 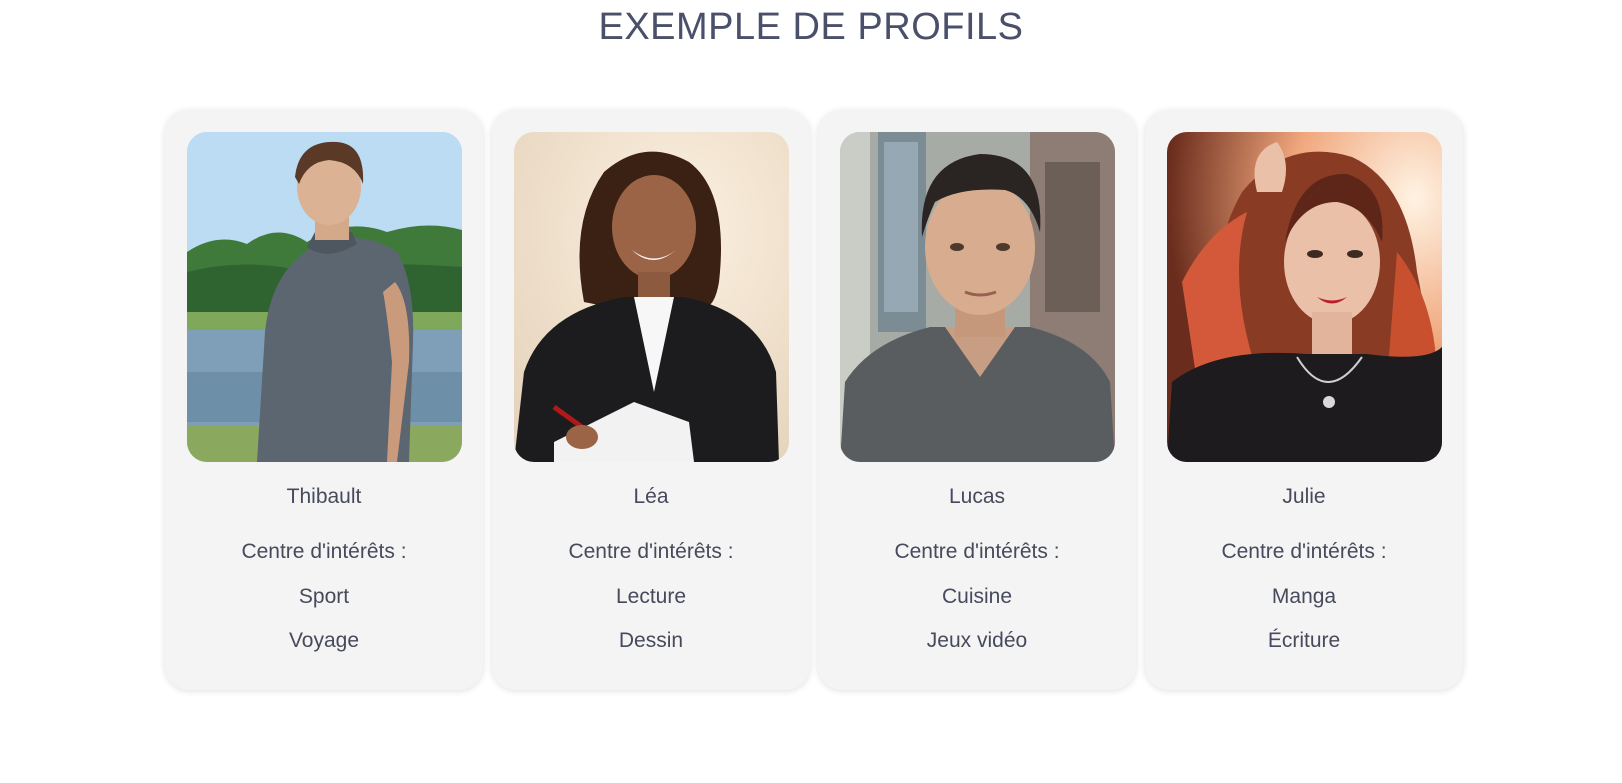 What do you see at coordinates (324, 596) in the screenshot?
I see `interest-item: Sport` at bounding box center [324, 596].